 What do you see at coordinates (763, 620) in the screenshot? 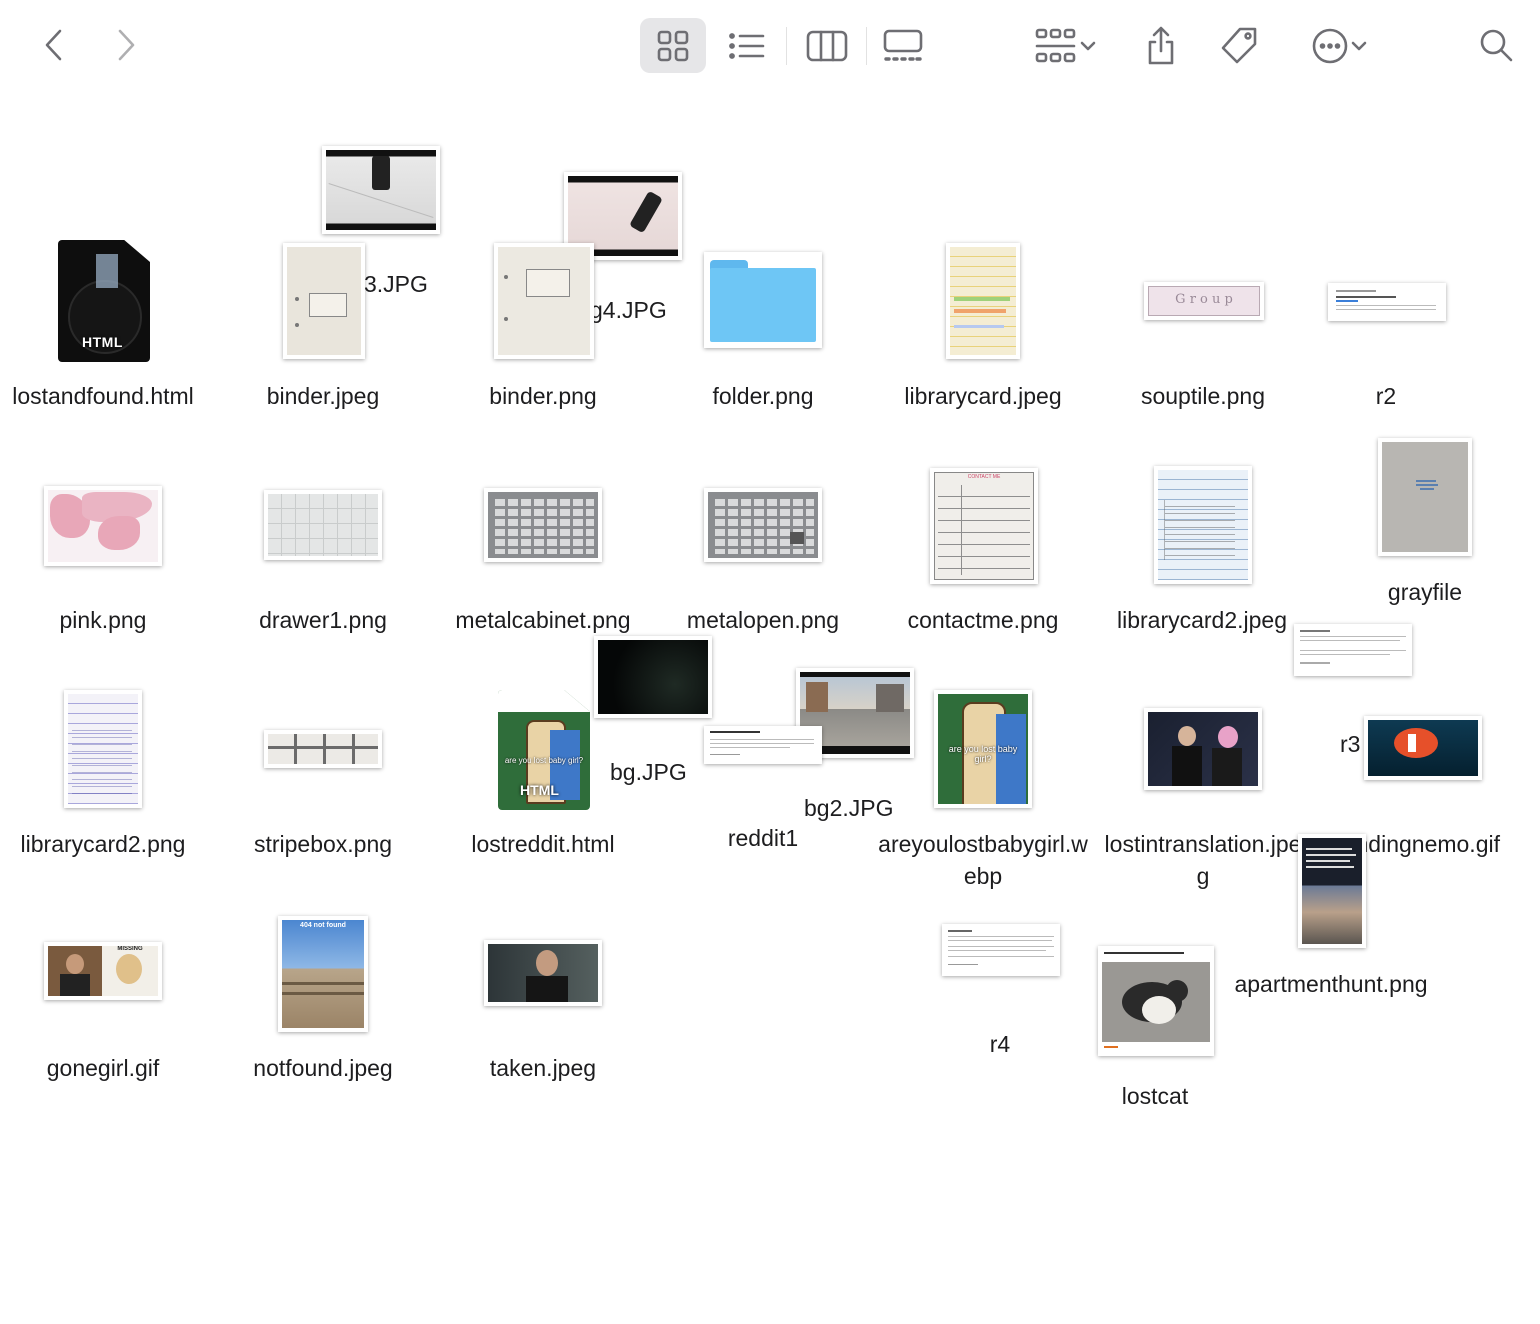
I see `file-label: metalopen.png` at bounding box center [763, 620].